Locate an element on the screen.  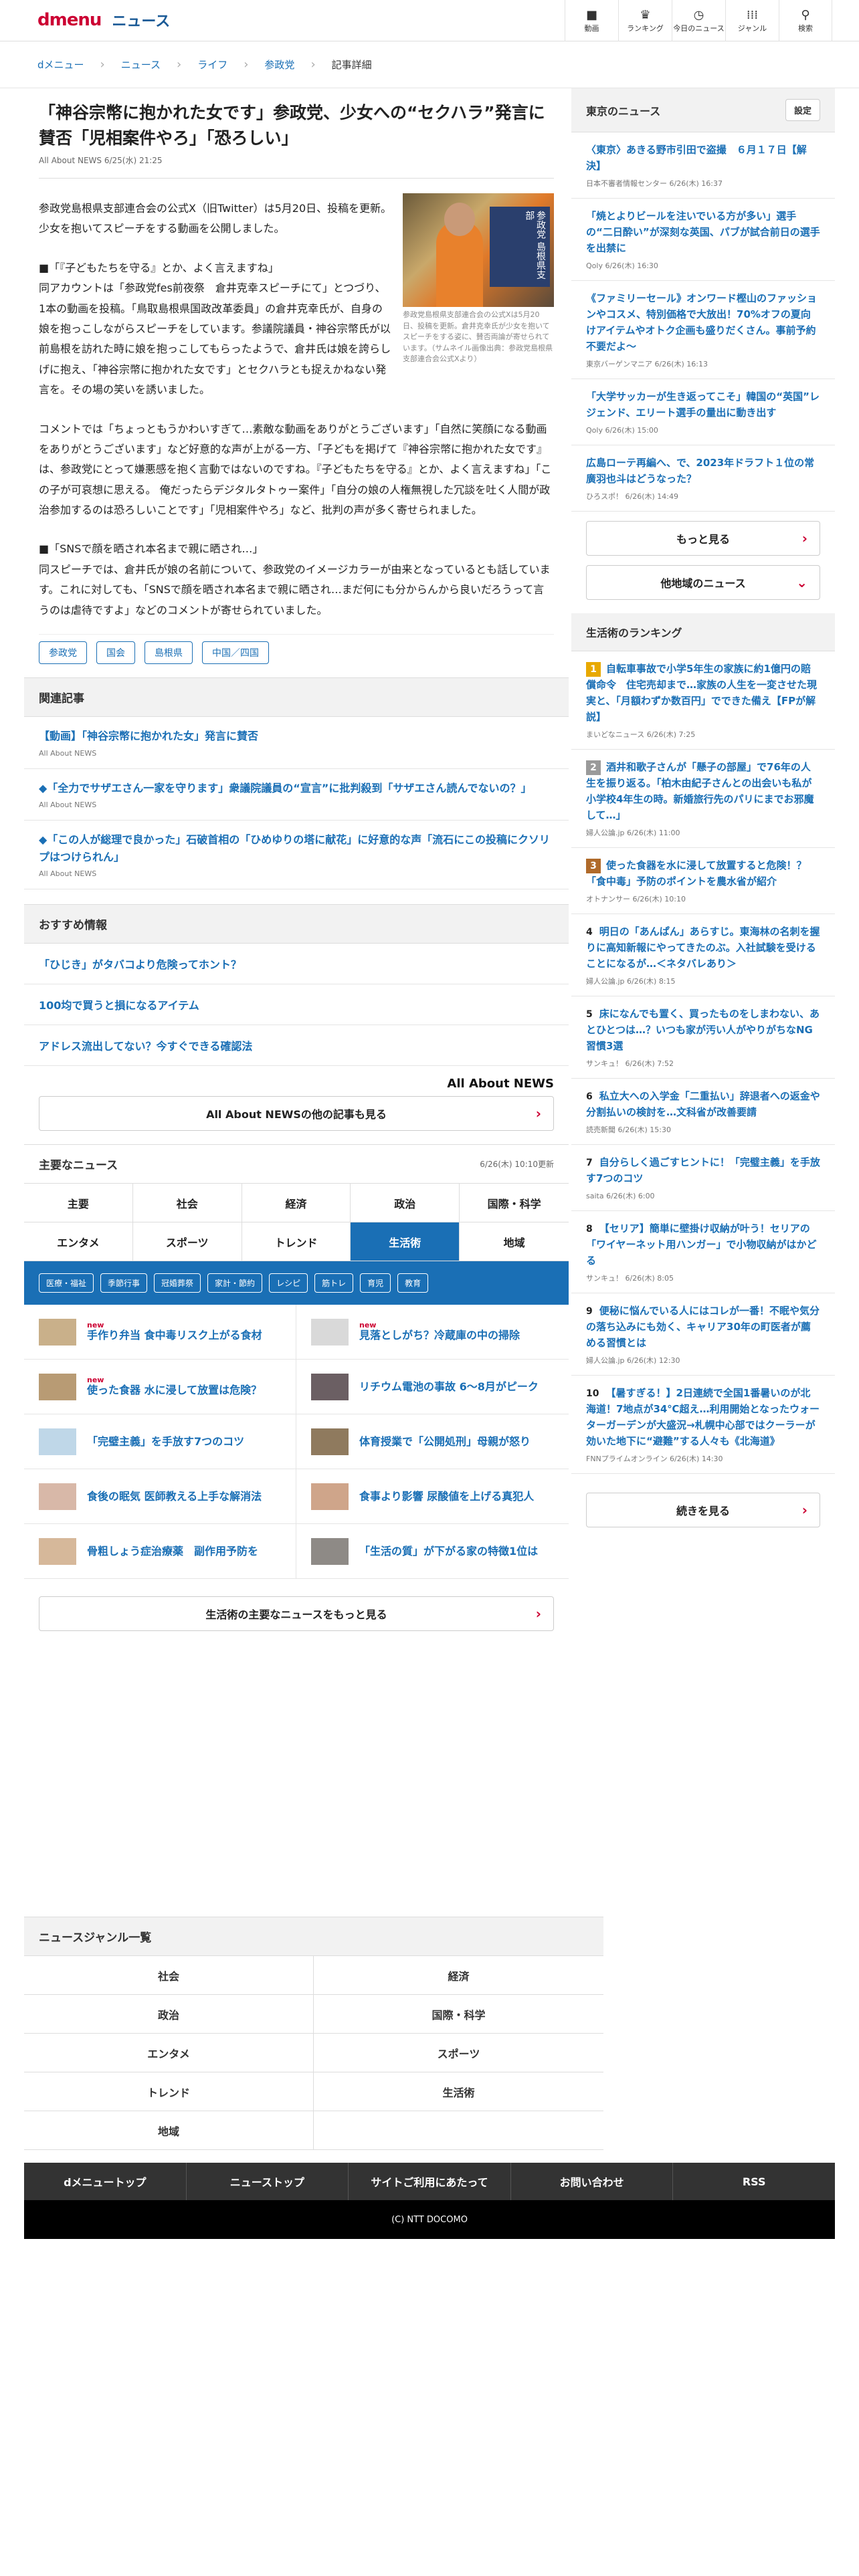
news-title: 使った食器 水に浸して放置は危険？ is located at coordinates (174, 1390).